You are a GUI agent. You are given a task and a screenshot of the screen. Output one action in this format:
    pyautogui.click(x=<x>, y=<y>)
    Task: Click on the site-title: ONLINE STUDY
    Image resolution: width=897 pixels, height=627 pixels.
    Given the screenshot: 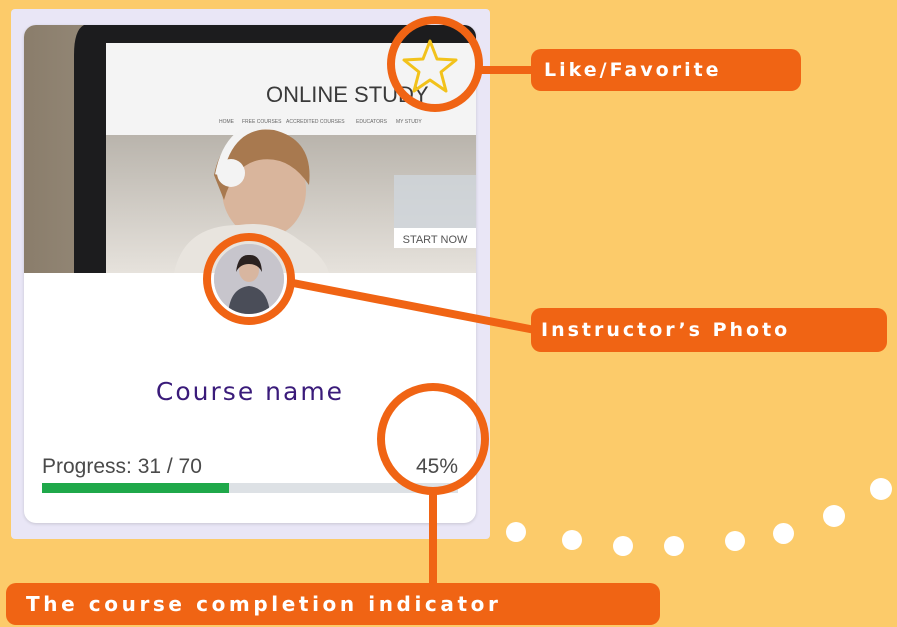 What is the action you would take?
    pyautogui.click(x=347, y=94)
    